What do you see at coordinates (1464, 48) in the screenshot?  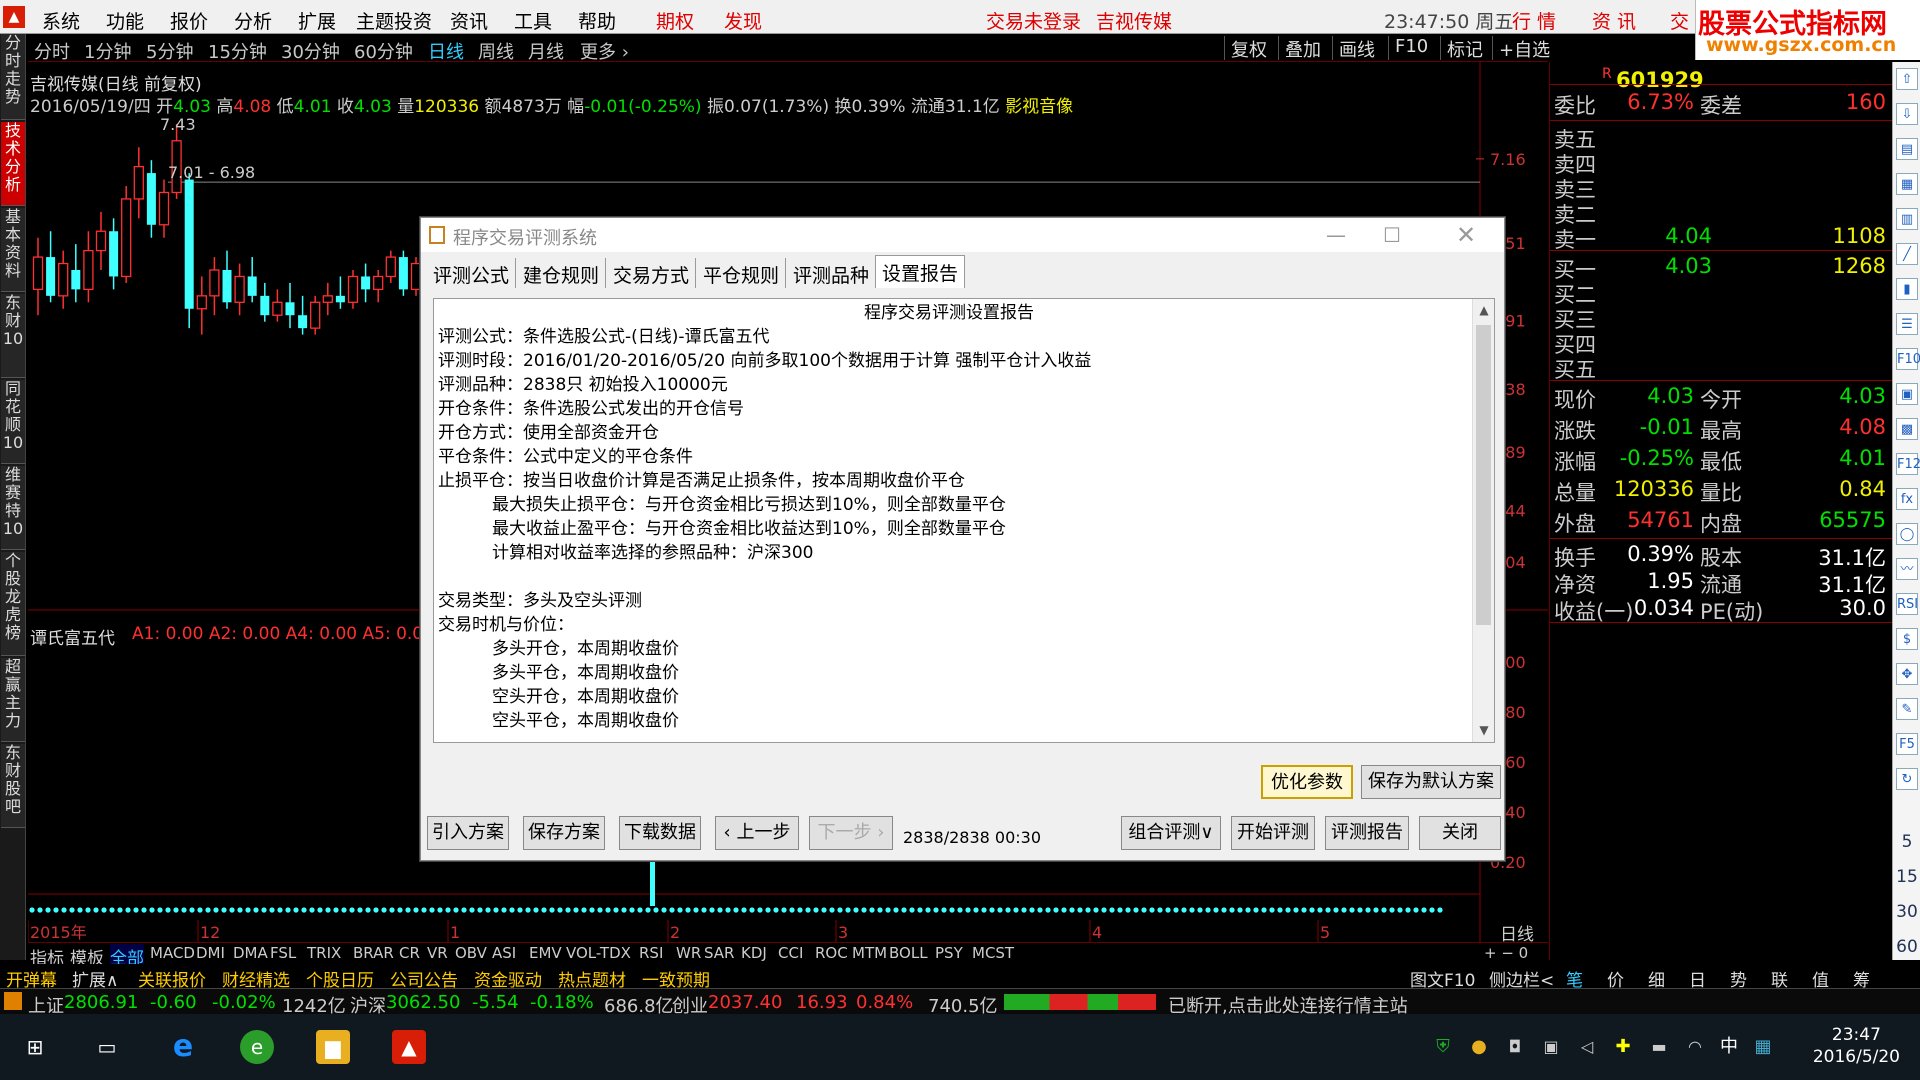 I see `btn-mark: 标记` at bounding box center [1464, 48].